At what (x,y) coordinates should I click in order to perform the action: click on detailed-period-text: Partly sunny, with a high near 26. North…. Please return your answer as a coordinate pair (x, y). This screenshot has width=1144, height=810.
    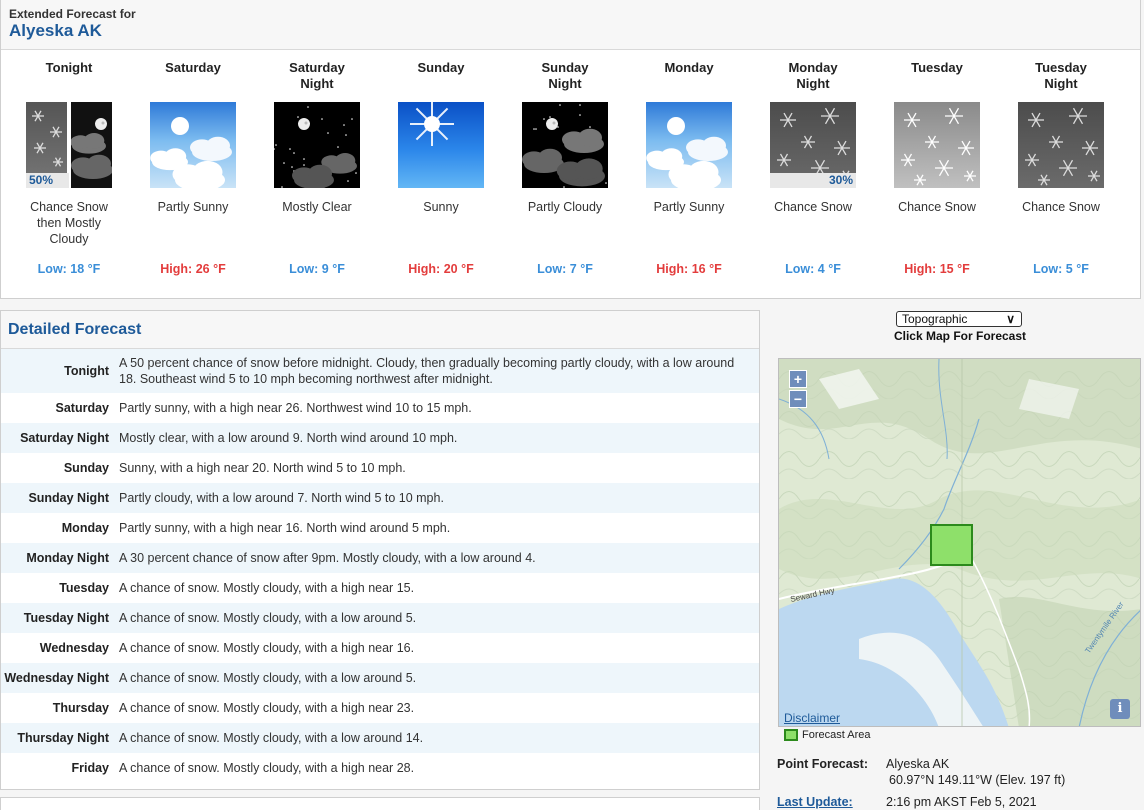
    Looking at the image, I should click on (295, 408).